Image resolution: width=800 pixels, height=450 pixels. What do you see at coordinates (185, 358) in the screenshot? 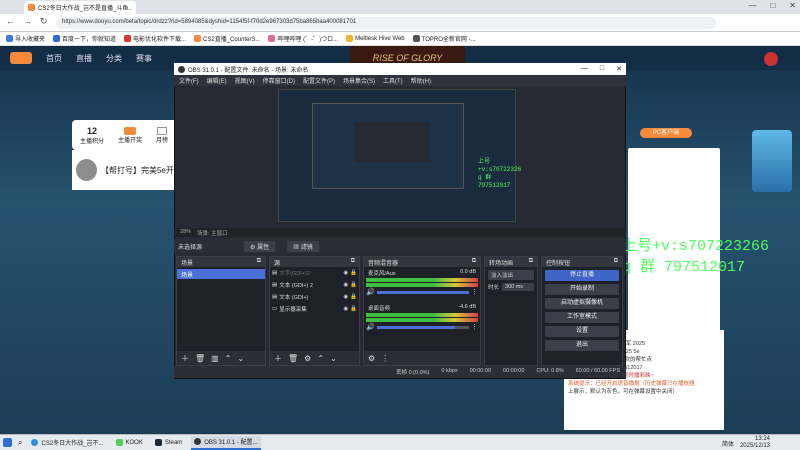
I see `add-scene-icon: ＋` at bounding box center [185, 358].